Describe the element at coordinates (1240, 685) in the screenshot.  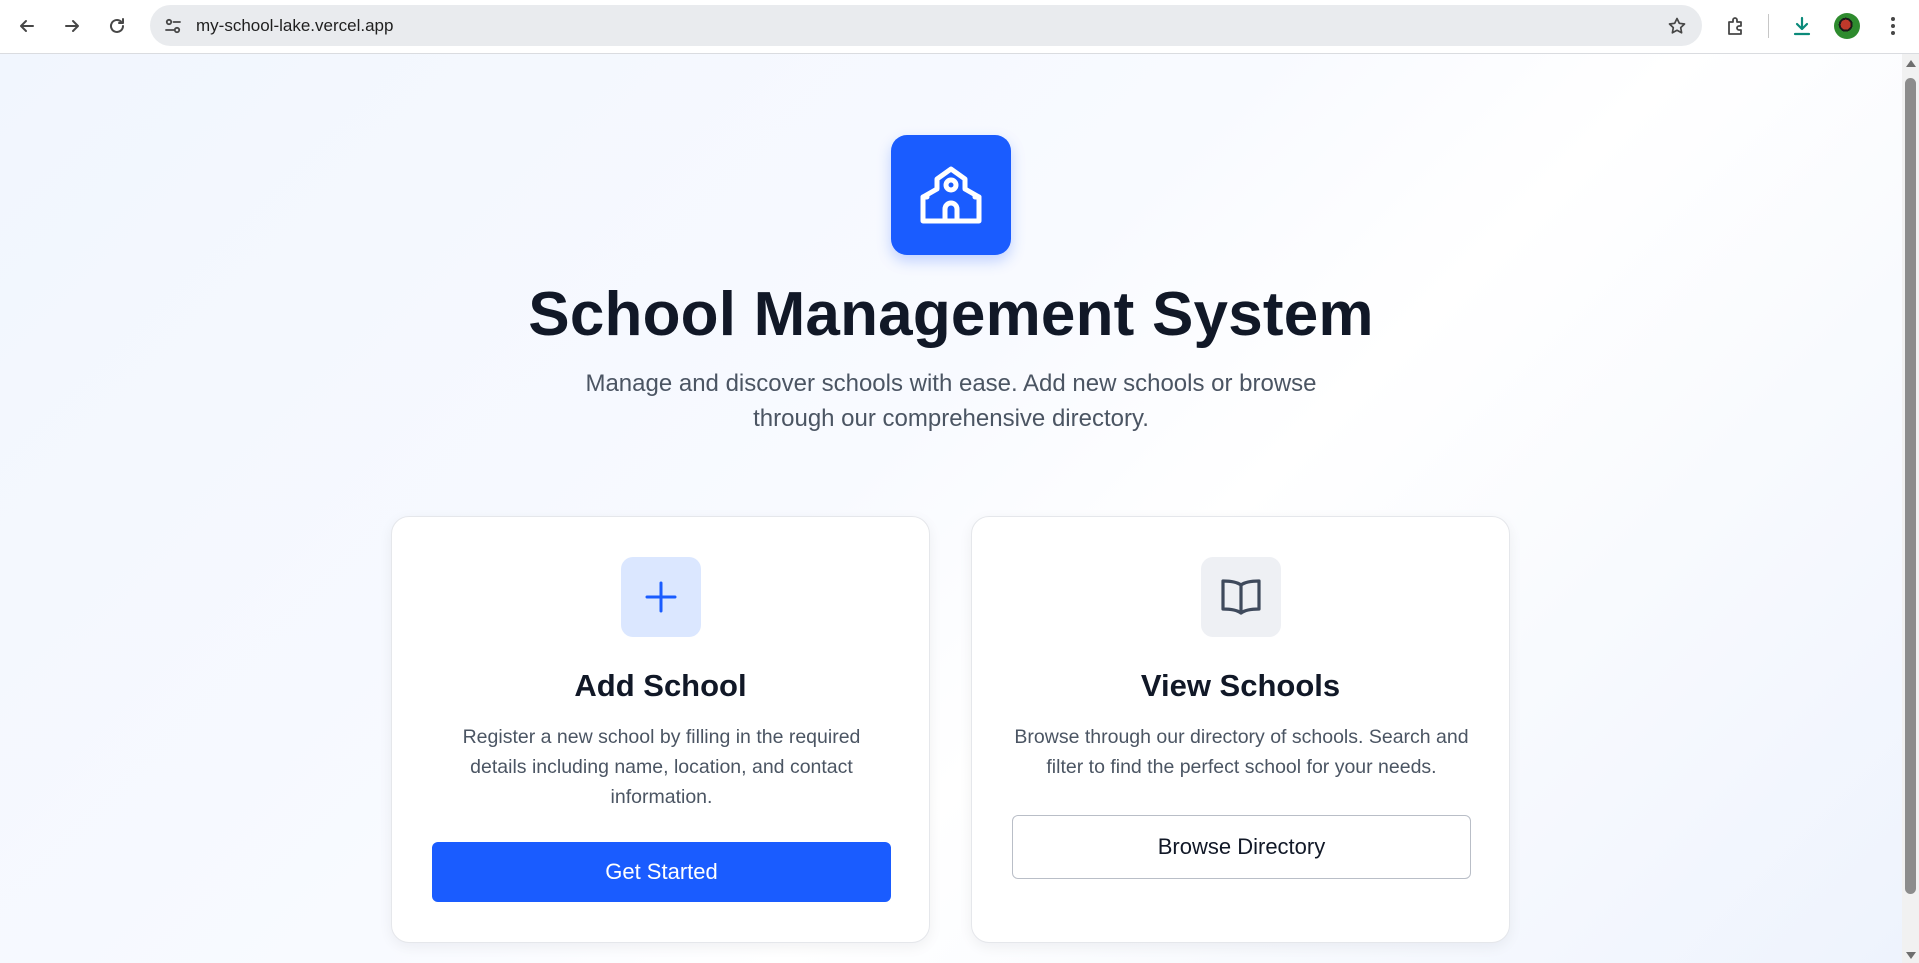
I see `view-schools-title: View Schools` at that location.